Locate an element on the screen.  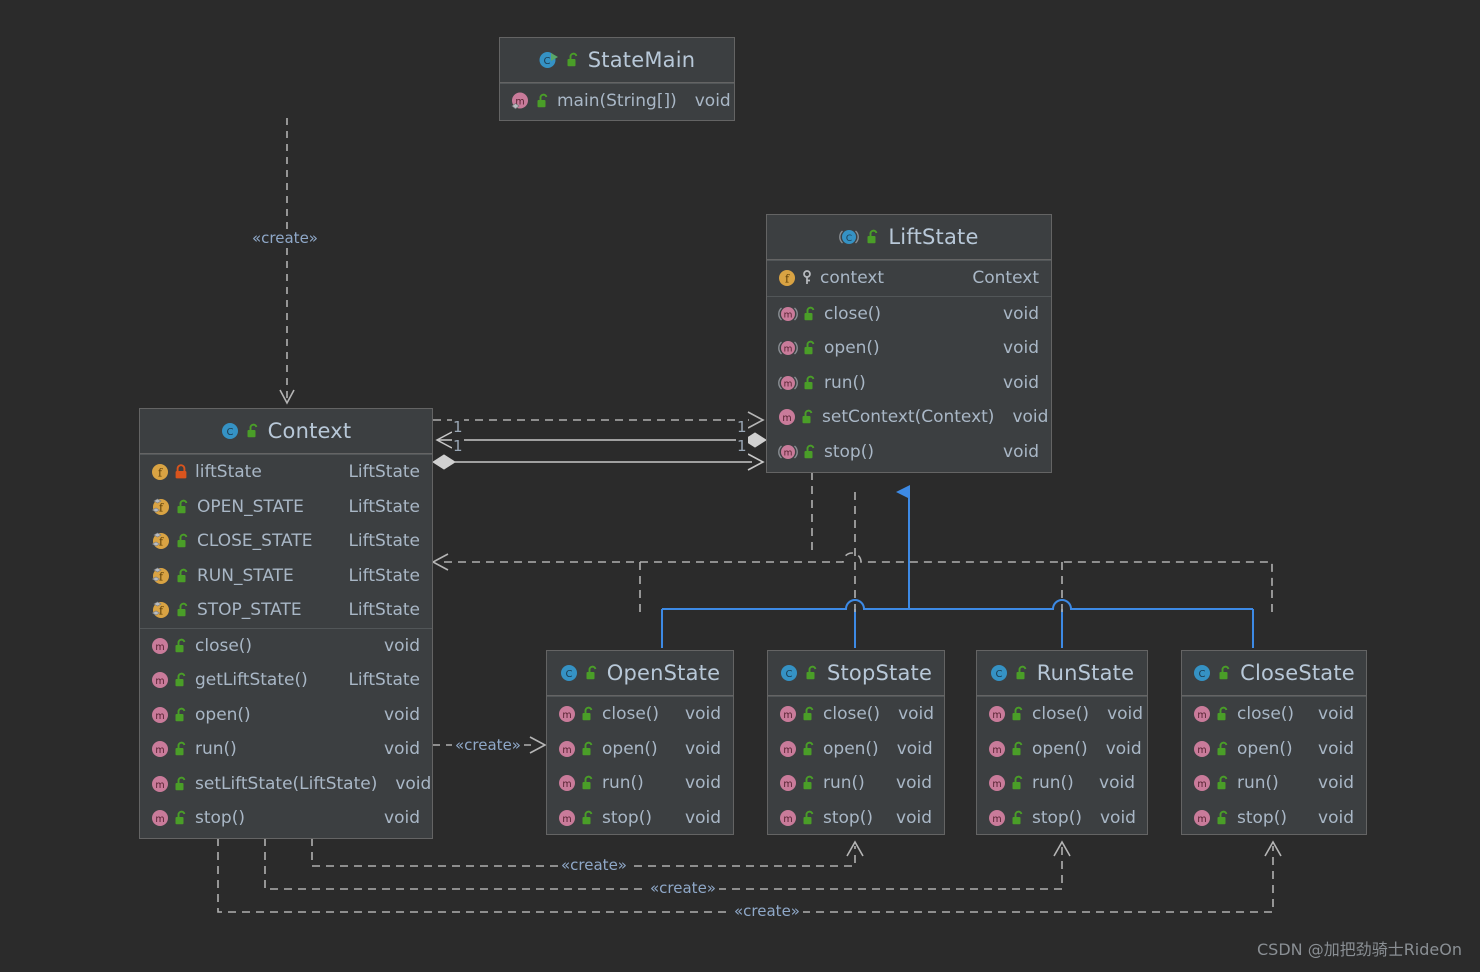
label-create-statemain-context: «create» is located at coordinates (285, 238).